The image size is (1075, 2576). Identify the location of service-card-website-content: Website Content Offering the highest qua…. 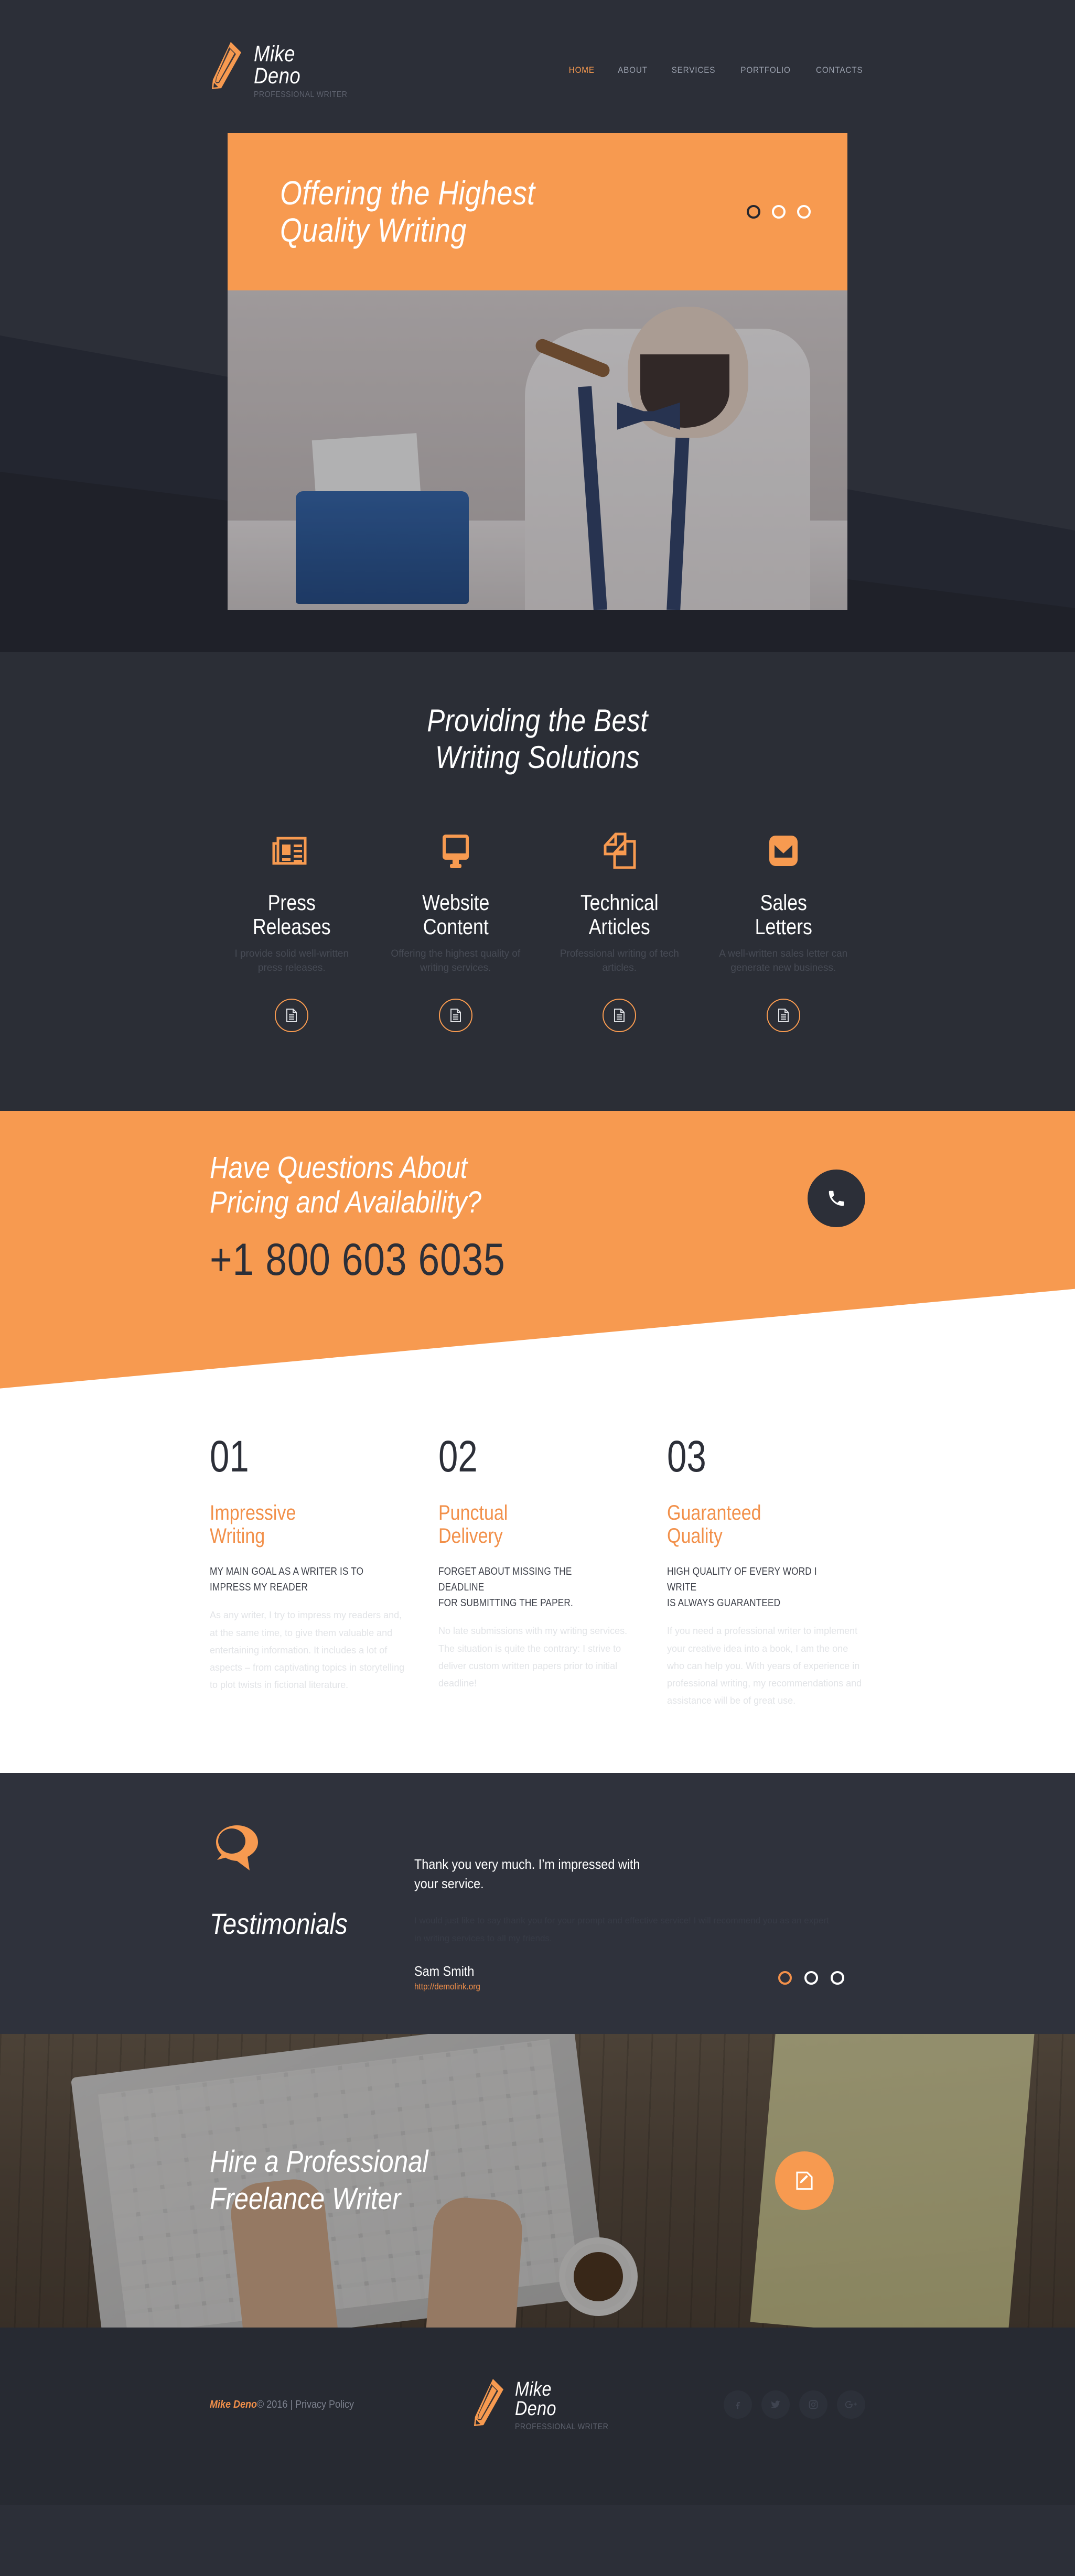
(456, 929).